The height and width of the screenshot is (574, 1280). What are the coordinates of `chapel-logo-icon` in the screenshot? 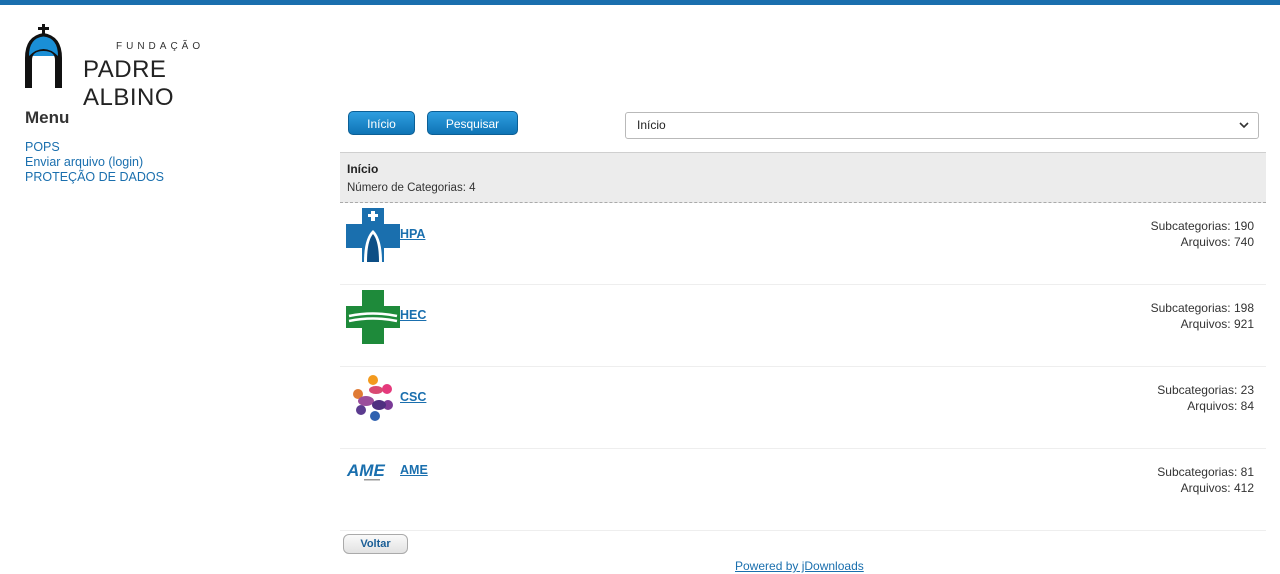 It's located at (43, 56).